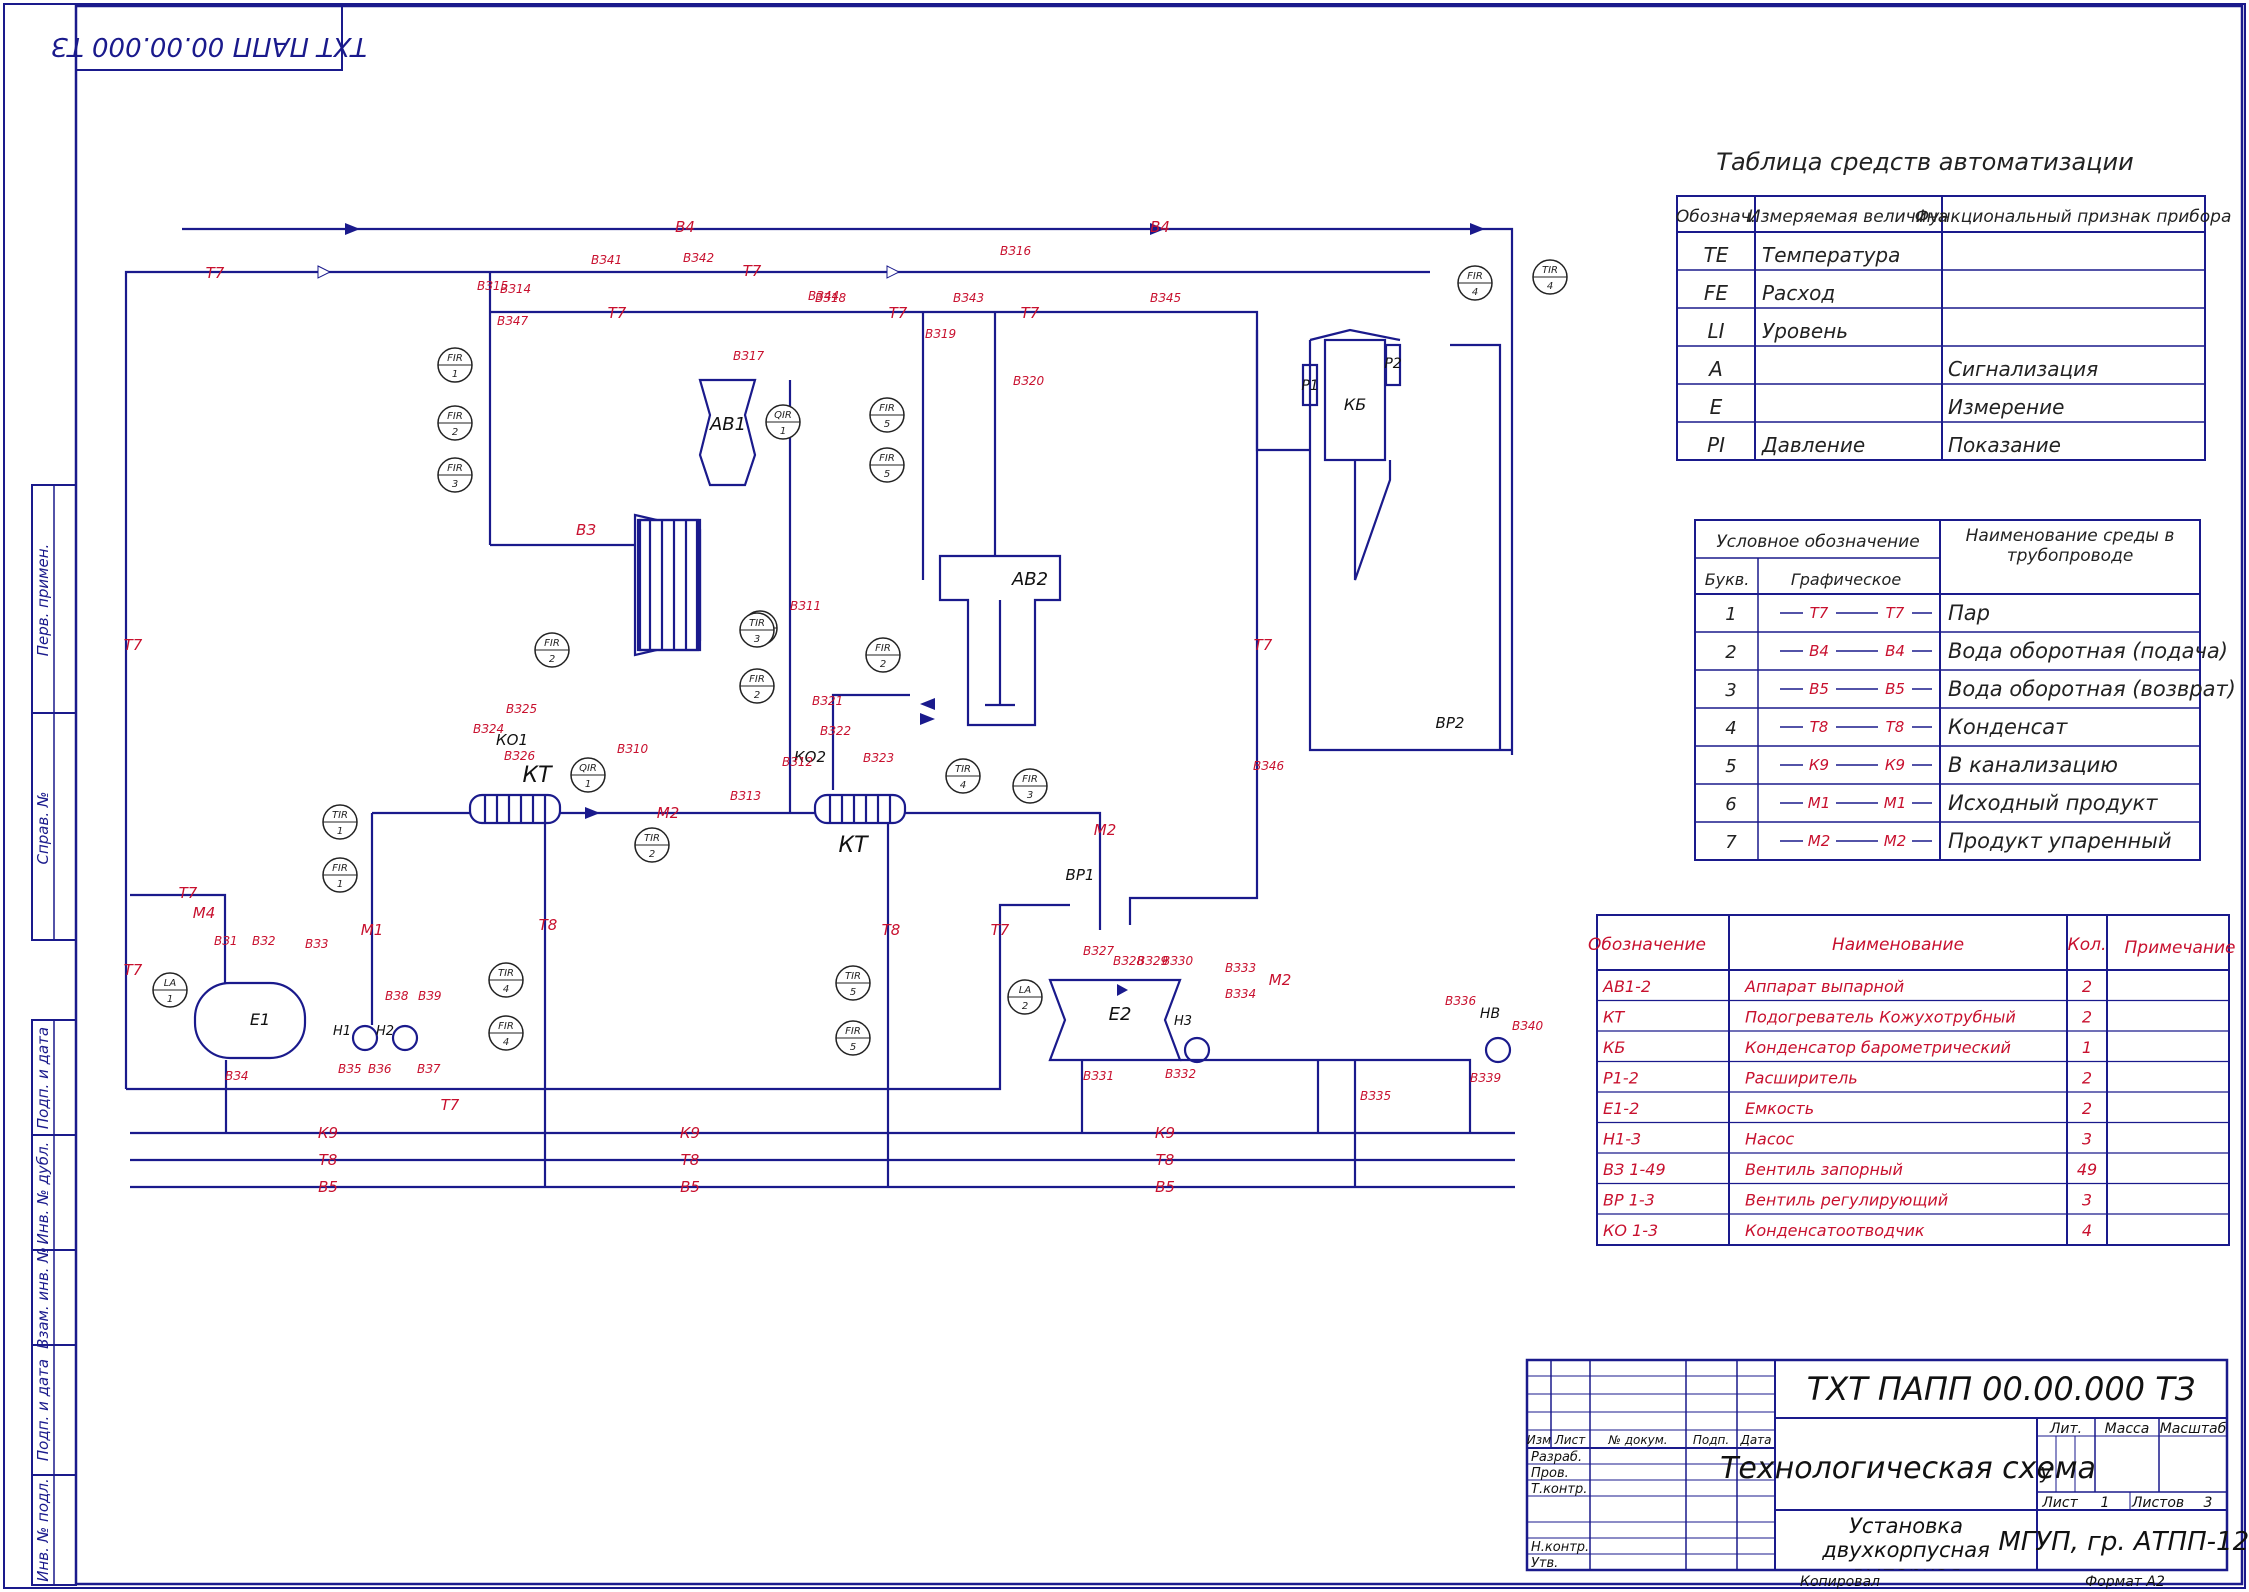 The width and height of the screenshot is (2249, 1592). What do you see at coordinates (2087, 1230) in the screenshot?
I see `table-cell: 4` at bounding box center [2087, 1230].